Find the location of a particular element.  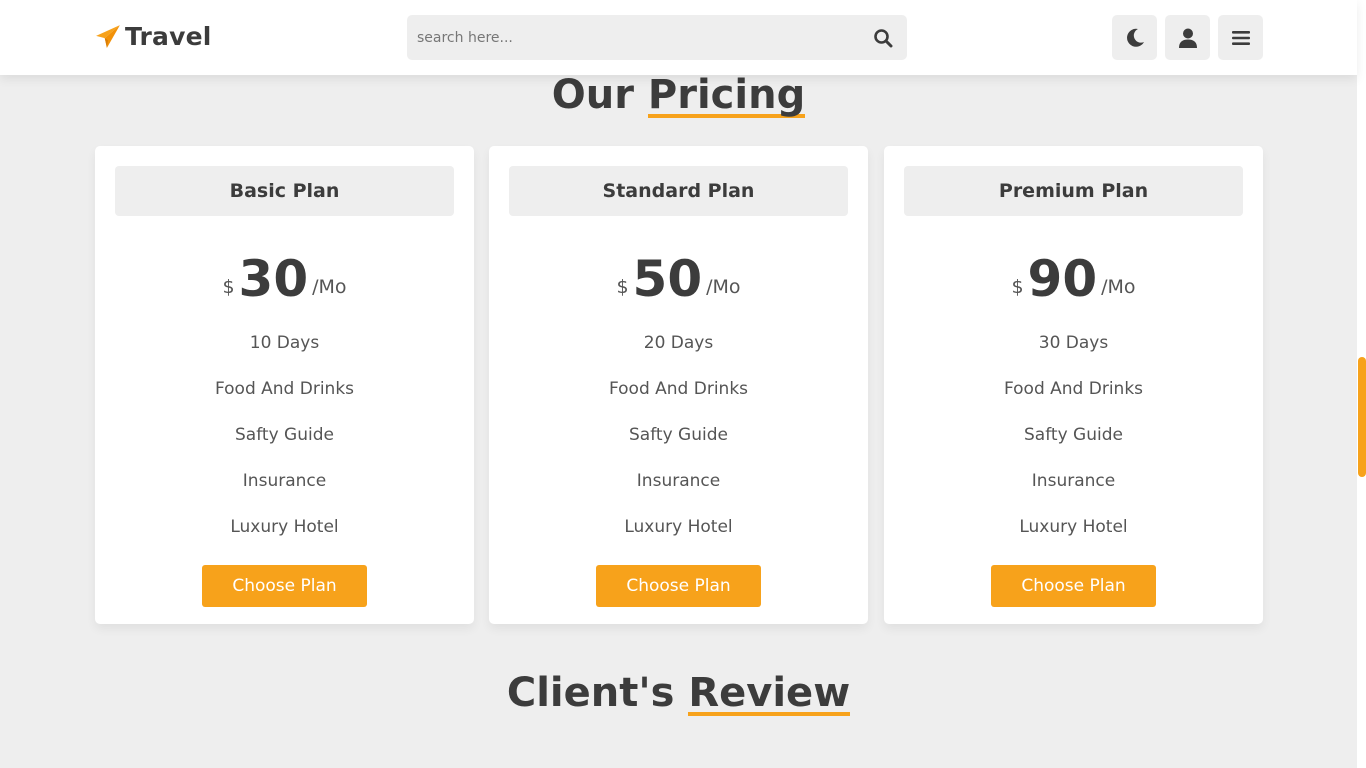

price-amount: 50 is located at coordinates (667, 279).